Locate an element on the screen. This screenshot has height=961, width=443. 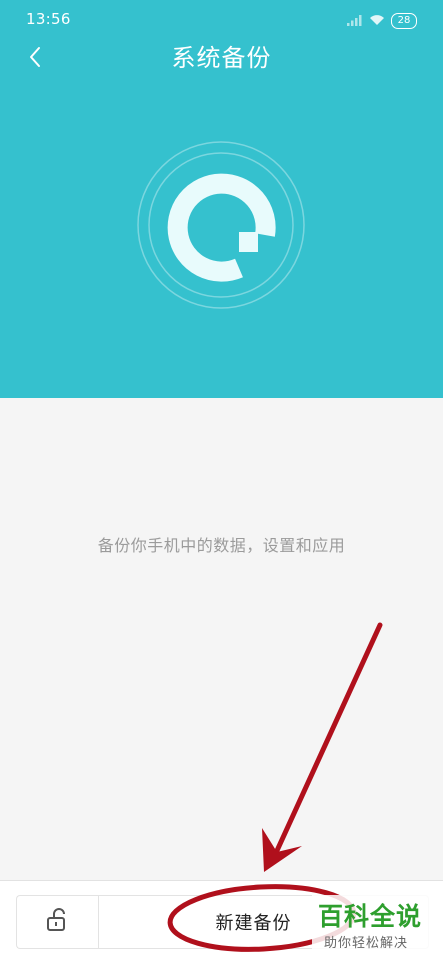
page-title: 系统备份 is located at coordinates (221, 58).